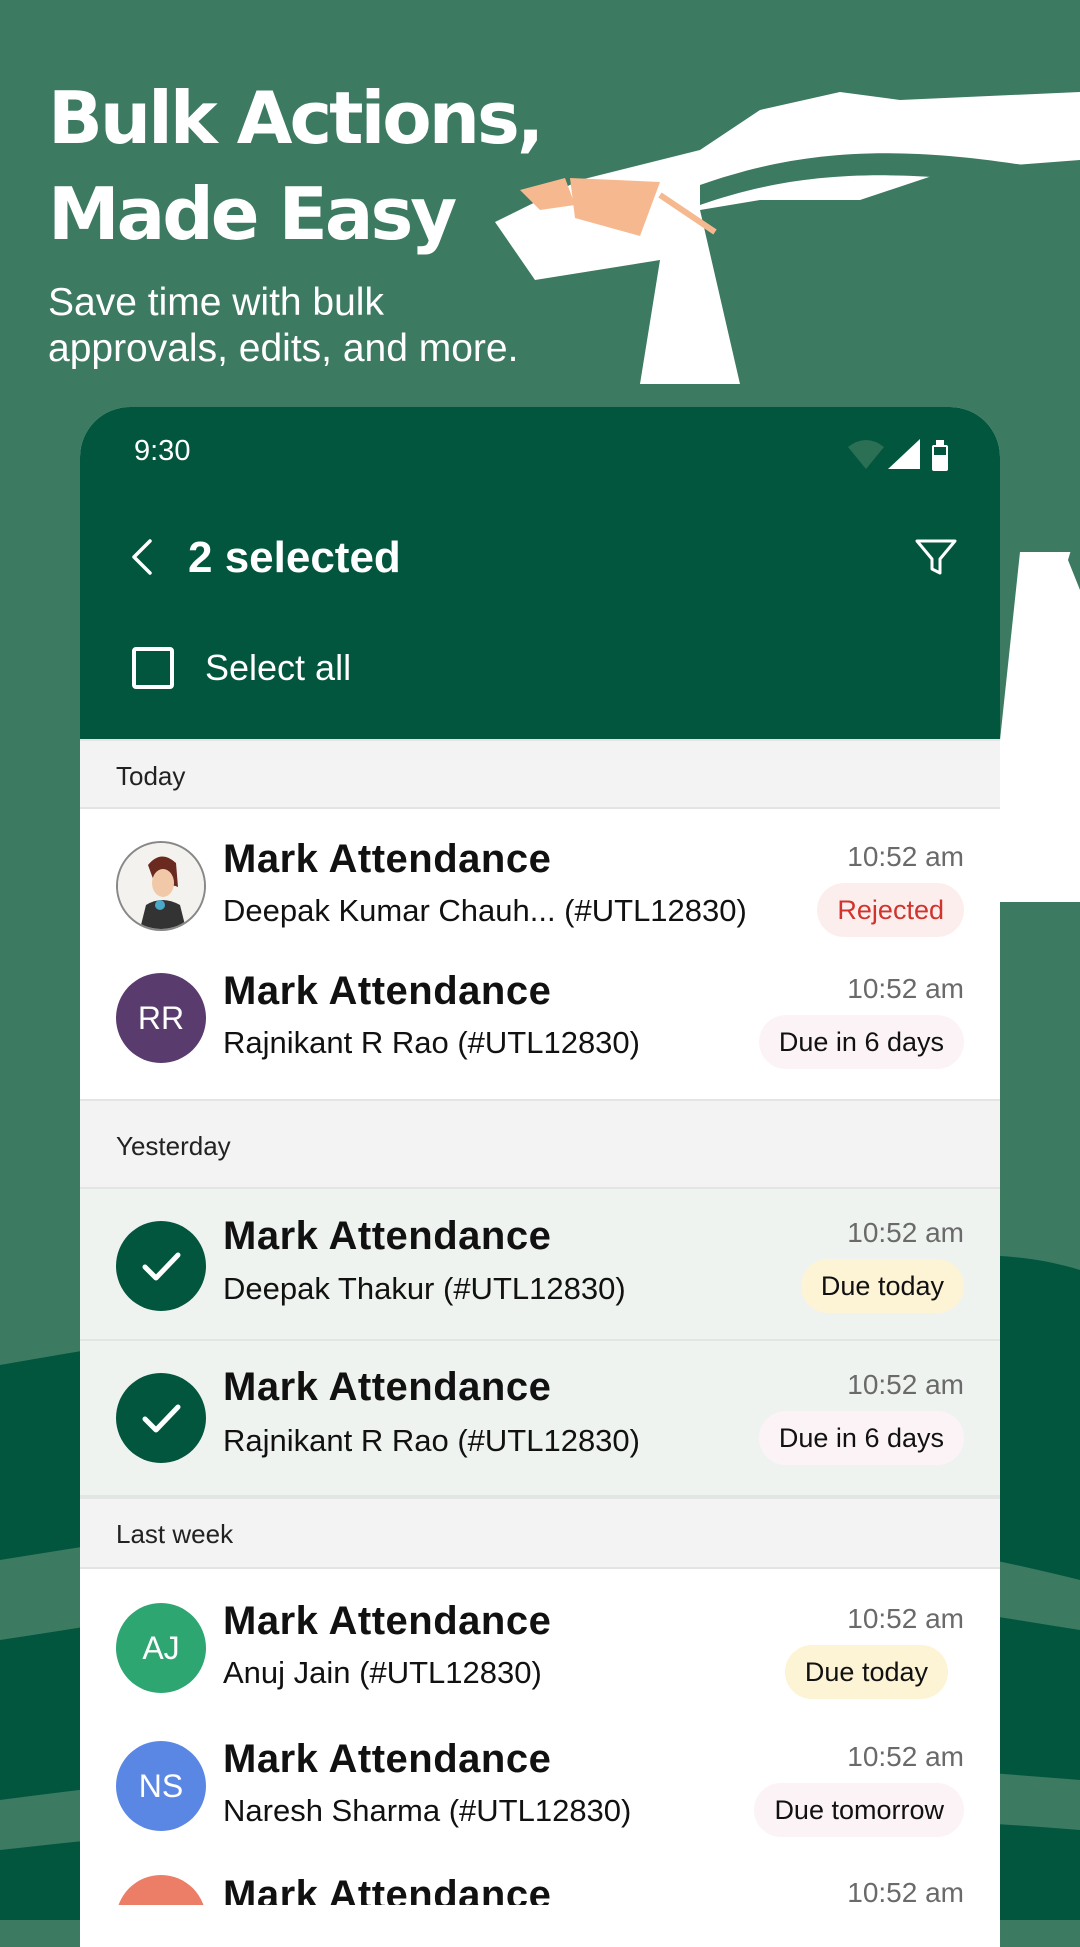  Describe the element at coordinates (216, 302) in the screenshot. I see `hero-subtitle-line-1: Save time with bulk` at that location.